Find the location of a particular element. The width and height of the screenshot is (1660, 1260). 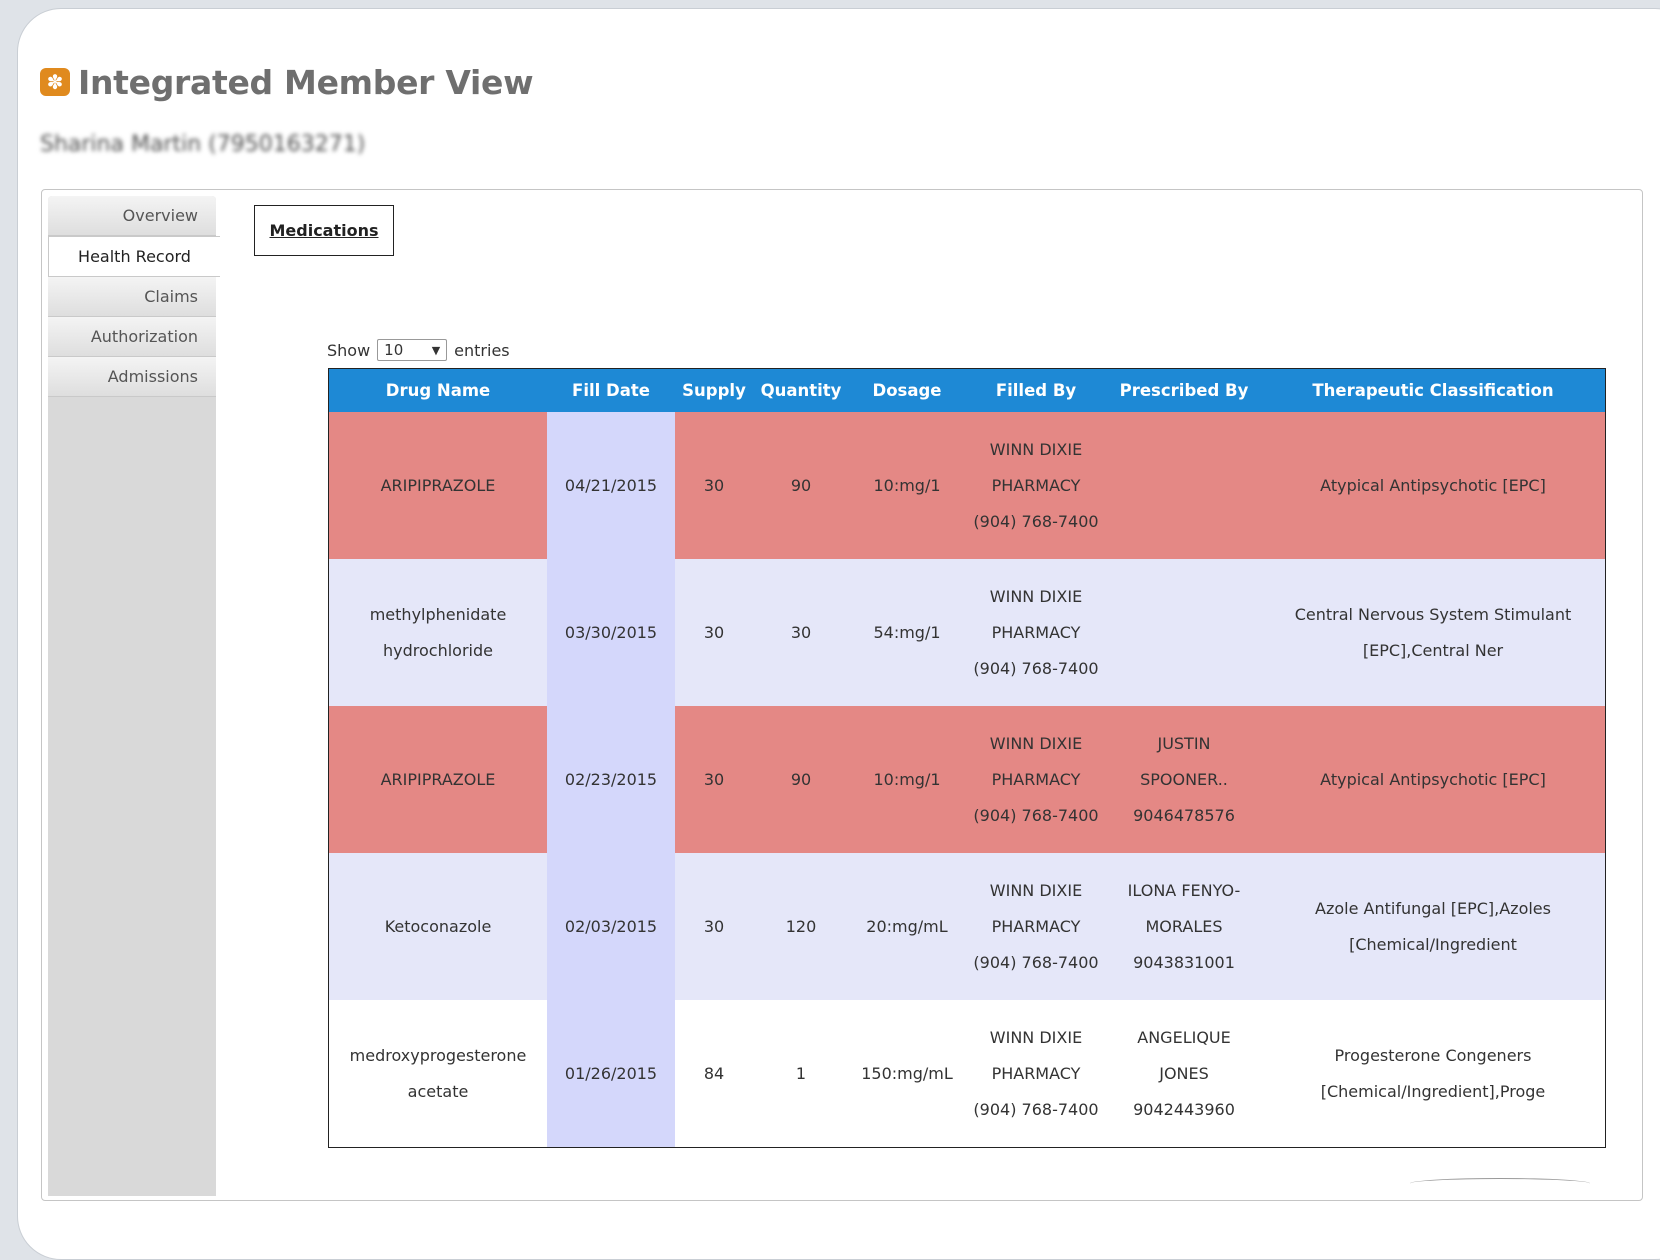

column-header-dosage: Dosage is located at coordinates (907, 390).